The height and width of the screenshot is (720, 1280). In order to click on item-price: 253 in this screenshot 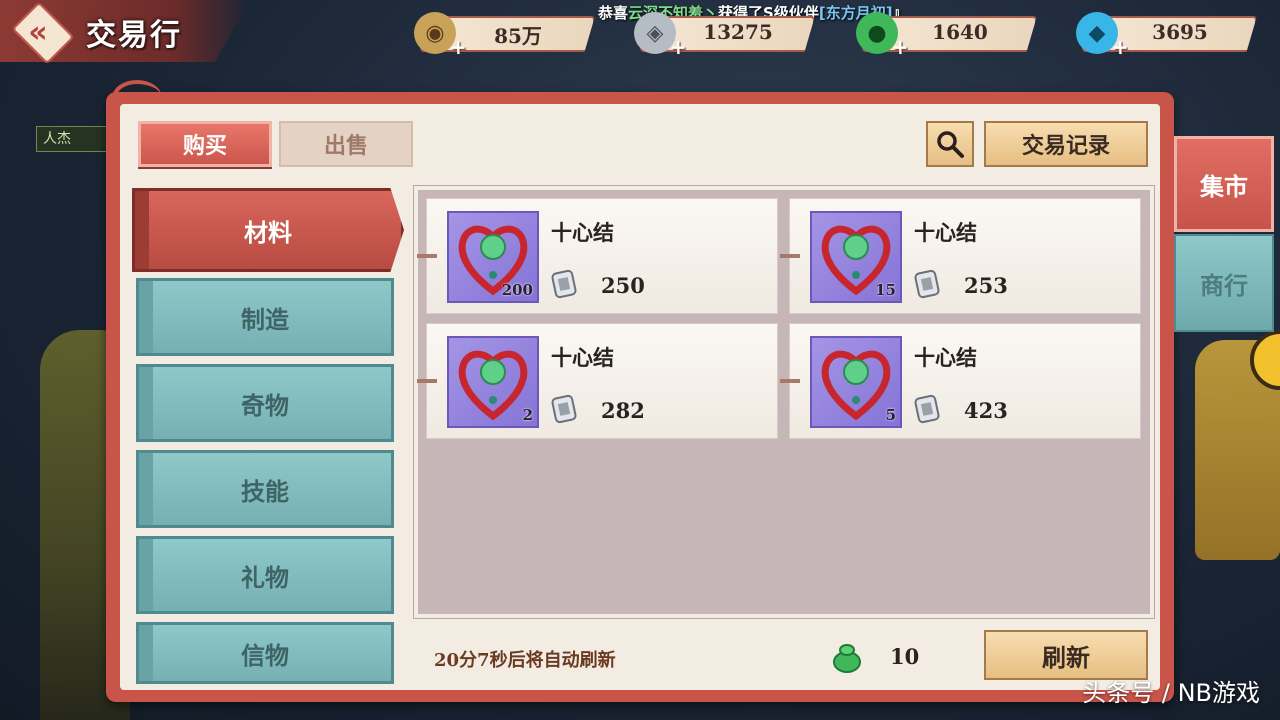, I will do `click(986, 285)`.